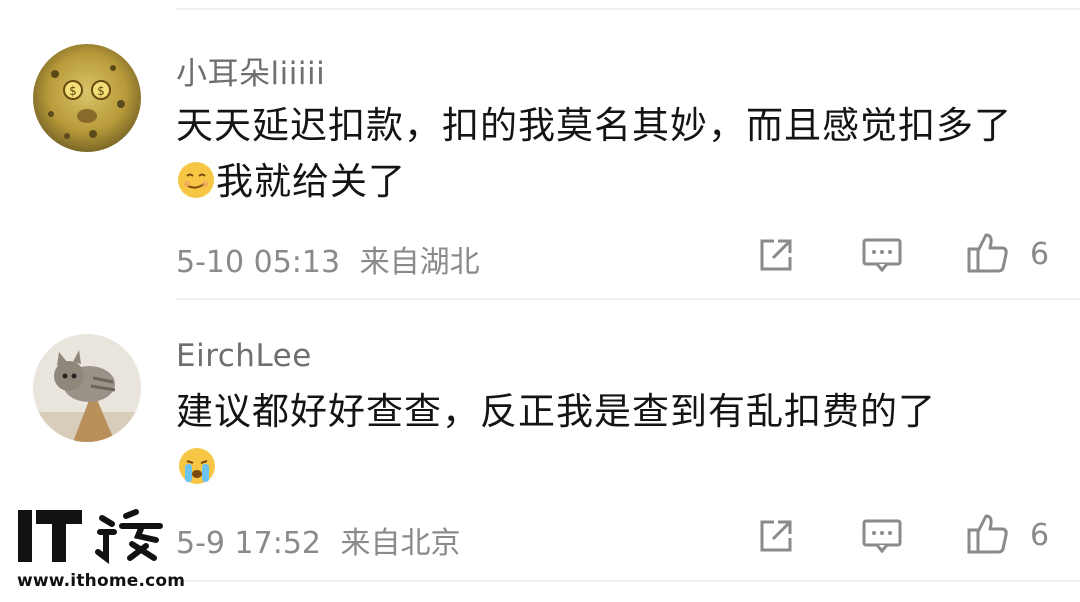 This screenshot has width=1080, height=602. I want to click on comment-meta: 5-9 17:52 来自北京, so click(318, 540).